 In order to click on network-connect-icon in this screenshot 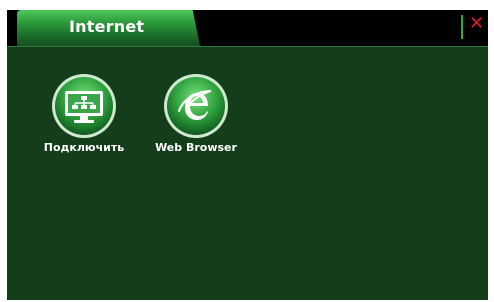, I will do `click(84, 106)`.